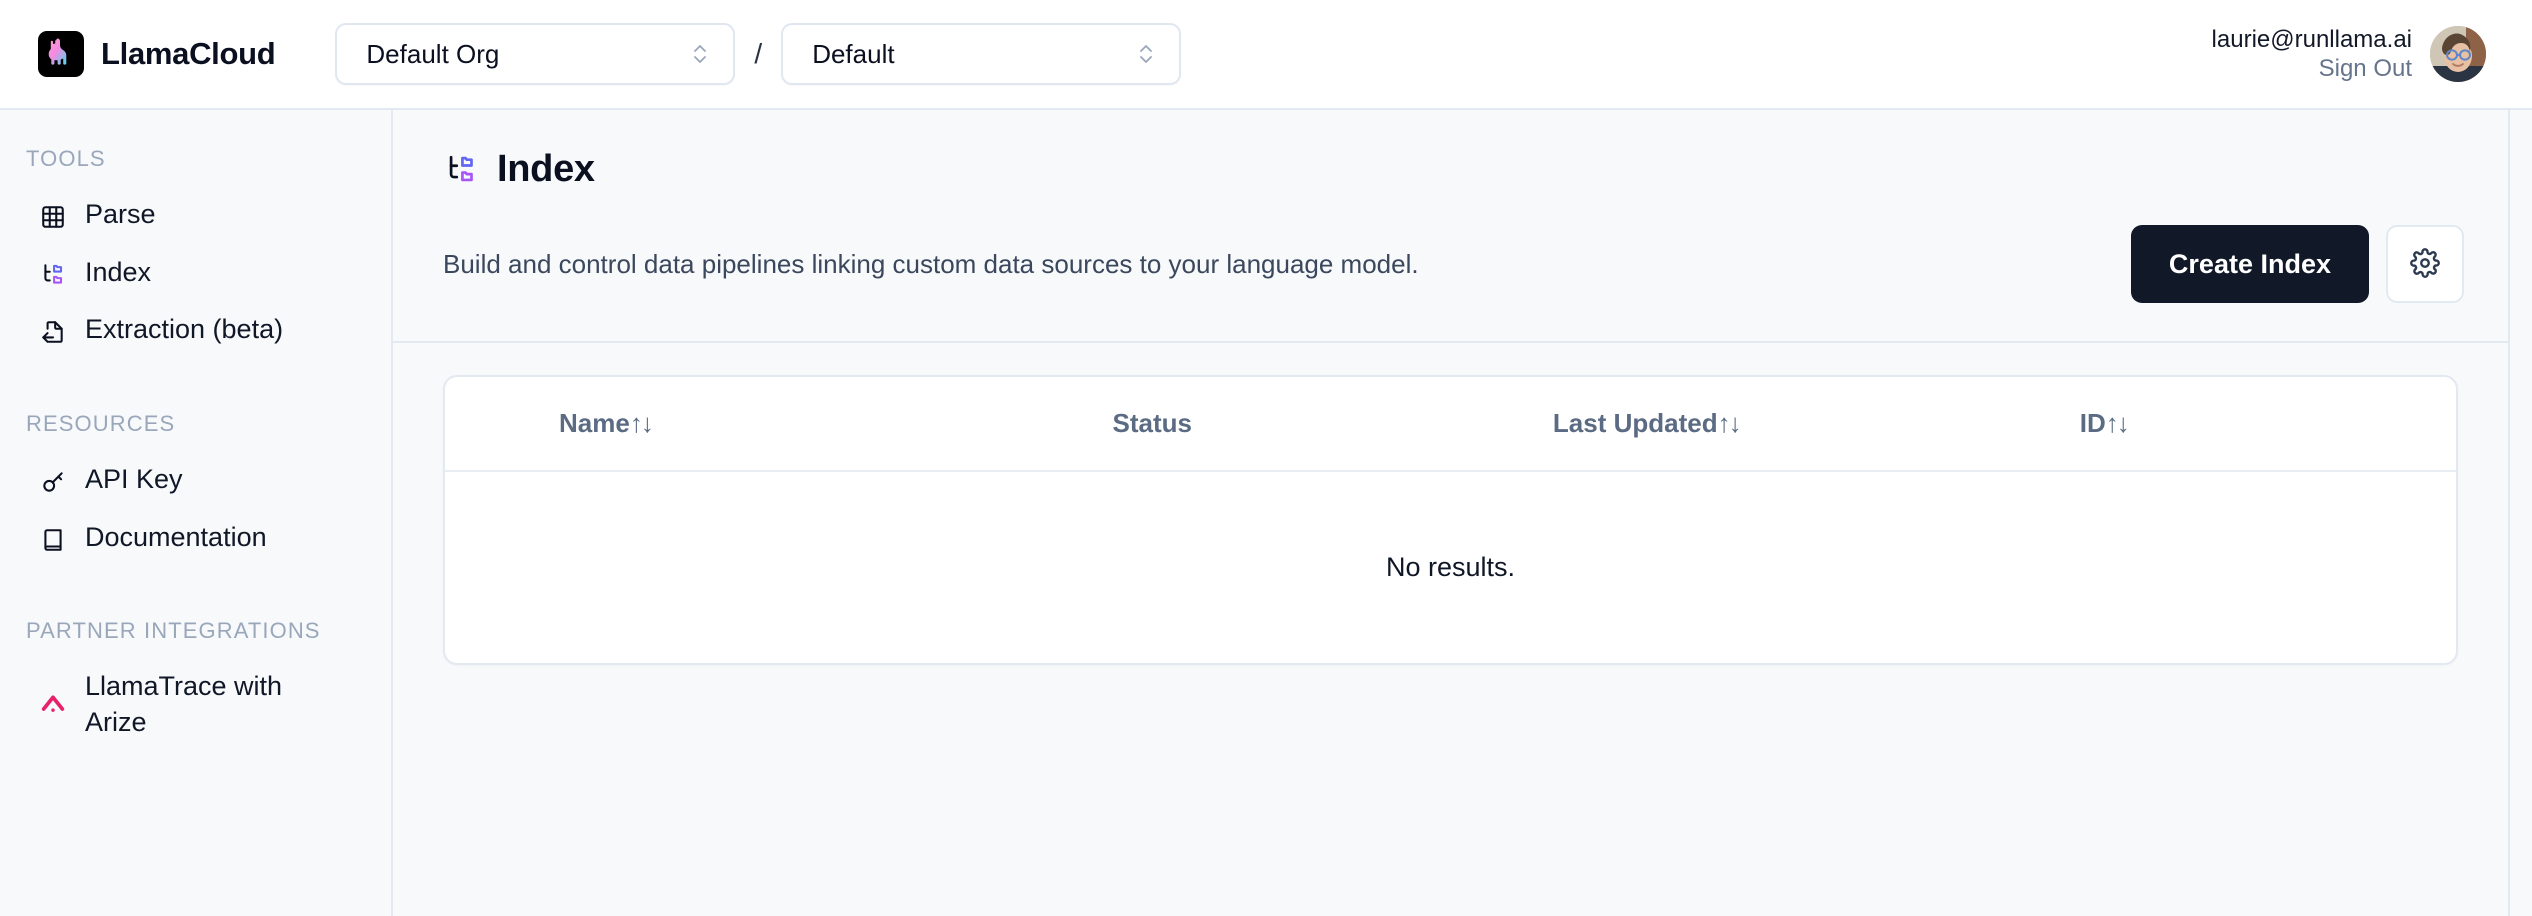 The image size is (2532, 916). I want to click on settings-button, so click(2425, 264).